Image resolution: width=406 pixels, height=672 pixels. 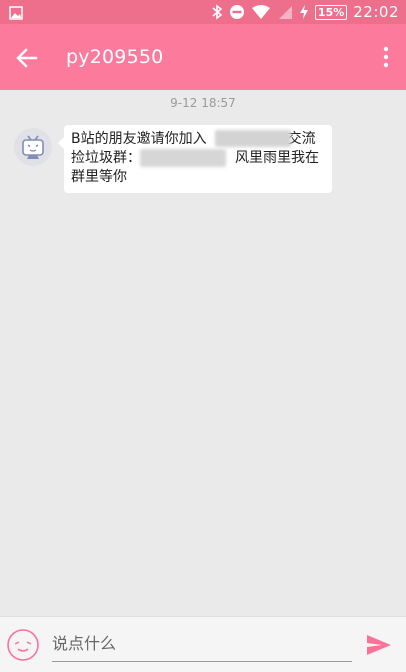 What do you see at coordinates (23, 645) in the screenshot?
I see `emoji-icon` at bounding box center [23, 645].